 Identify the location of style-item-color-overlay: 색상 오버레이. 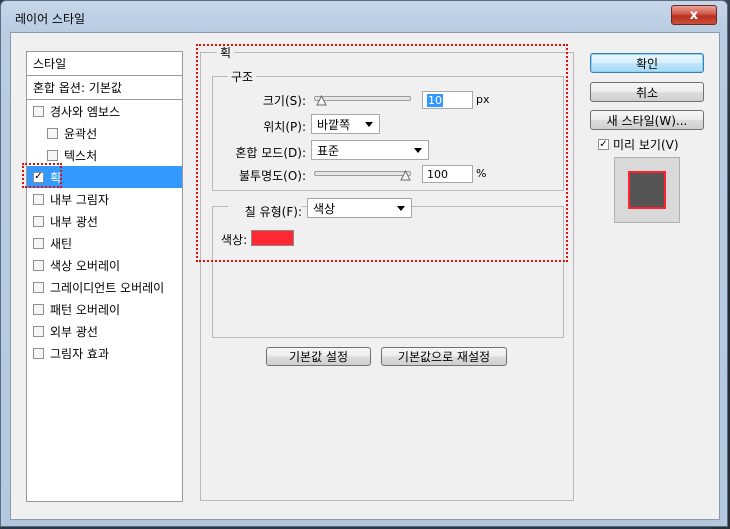
(104, 265).